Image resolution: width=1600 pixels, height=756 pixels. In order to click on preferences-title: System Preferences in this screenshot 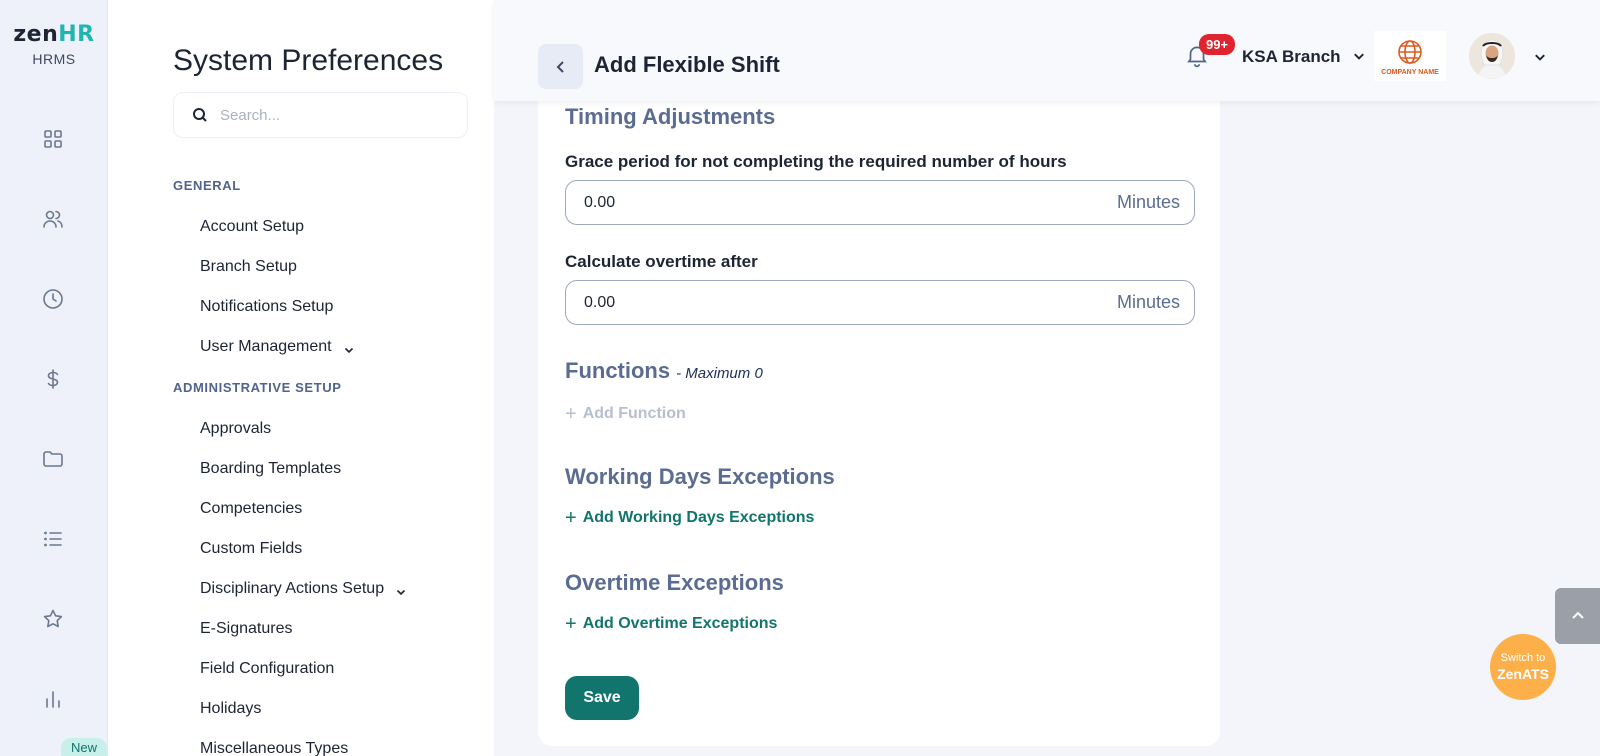, I will do `click(308, 60)`.